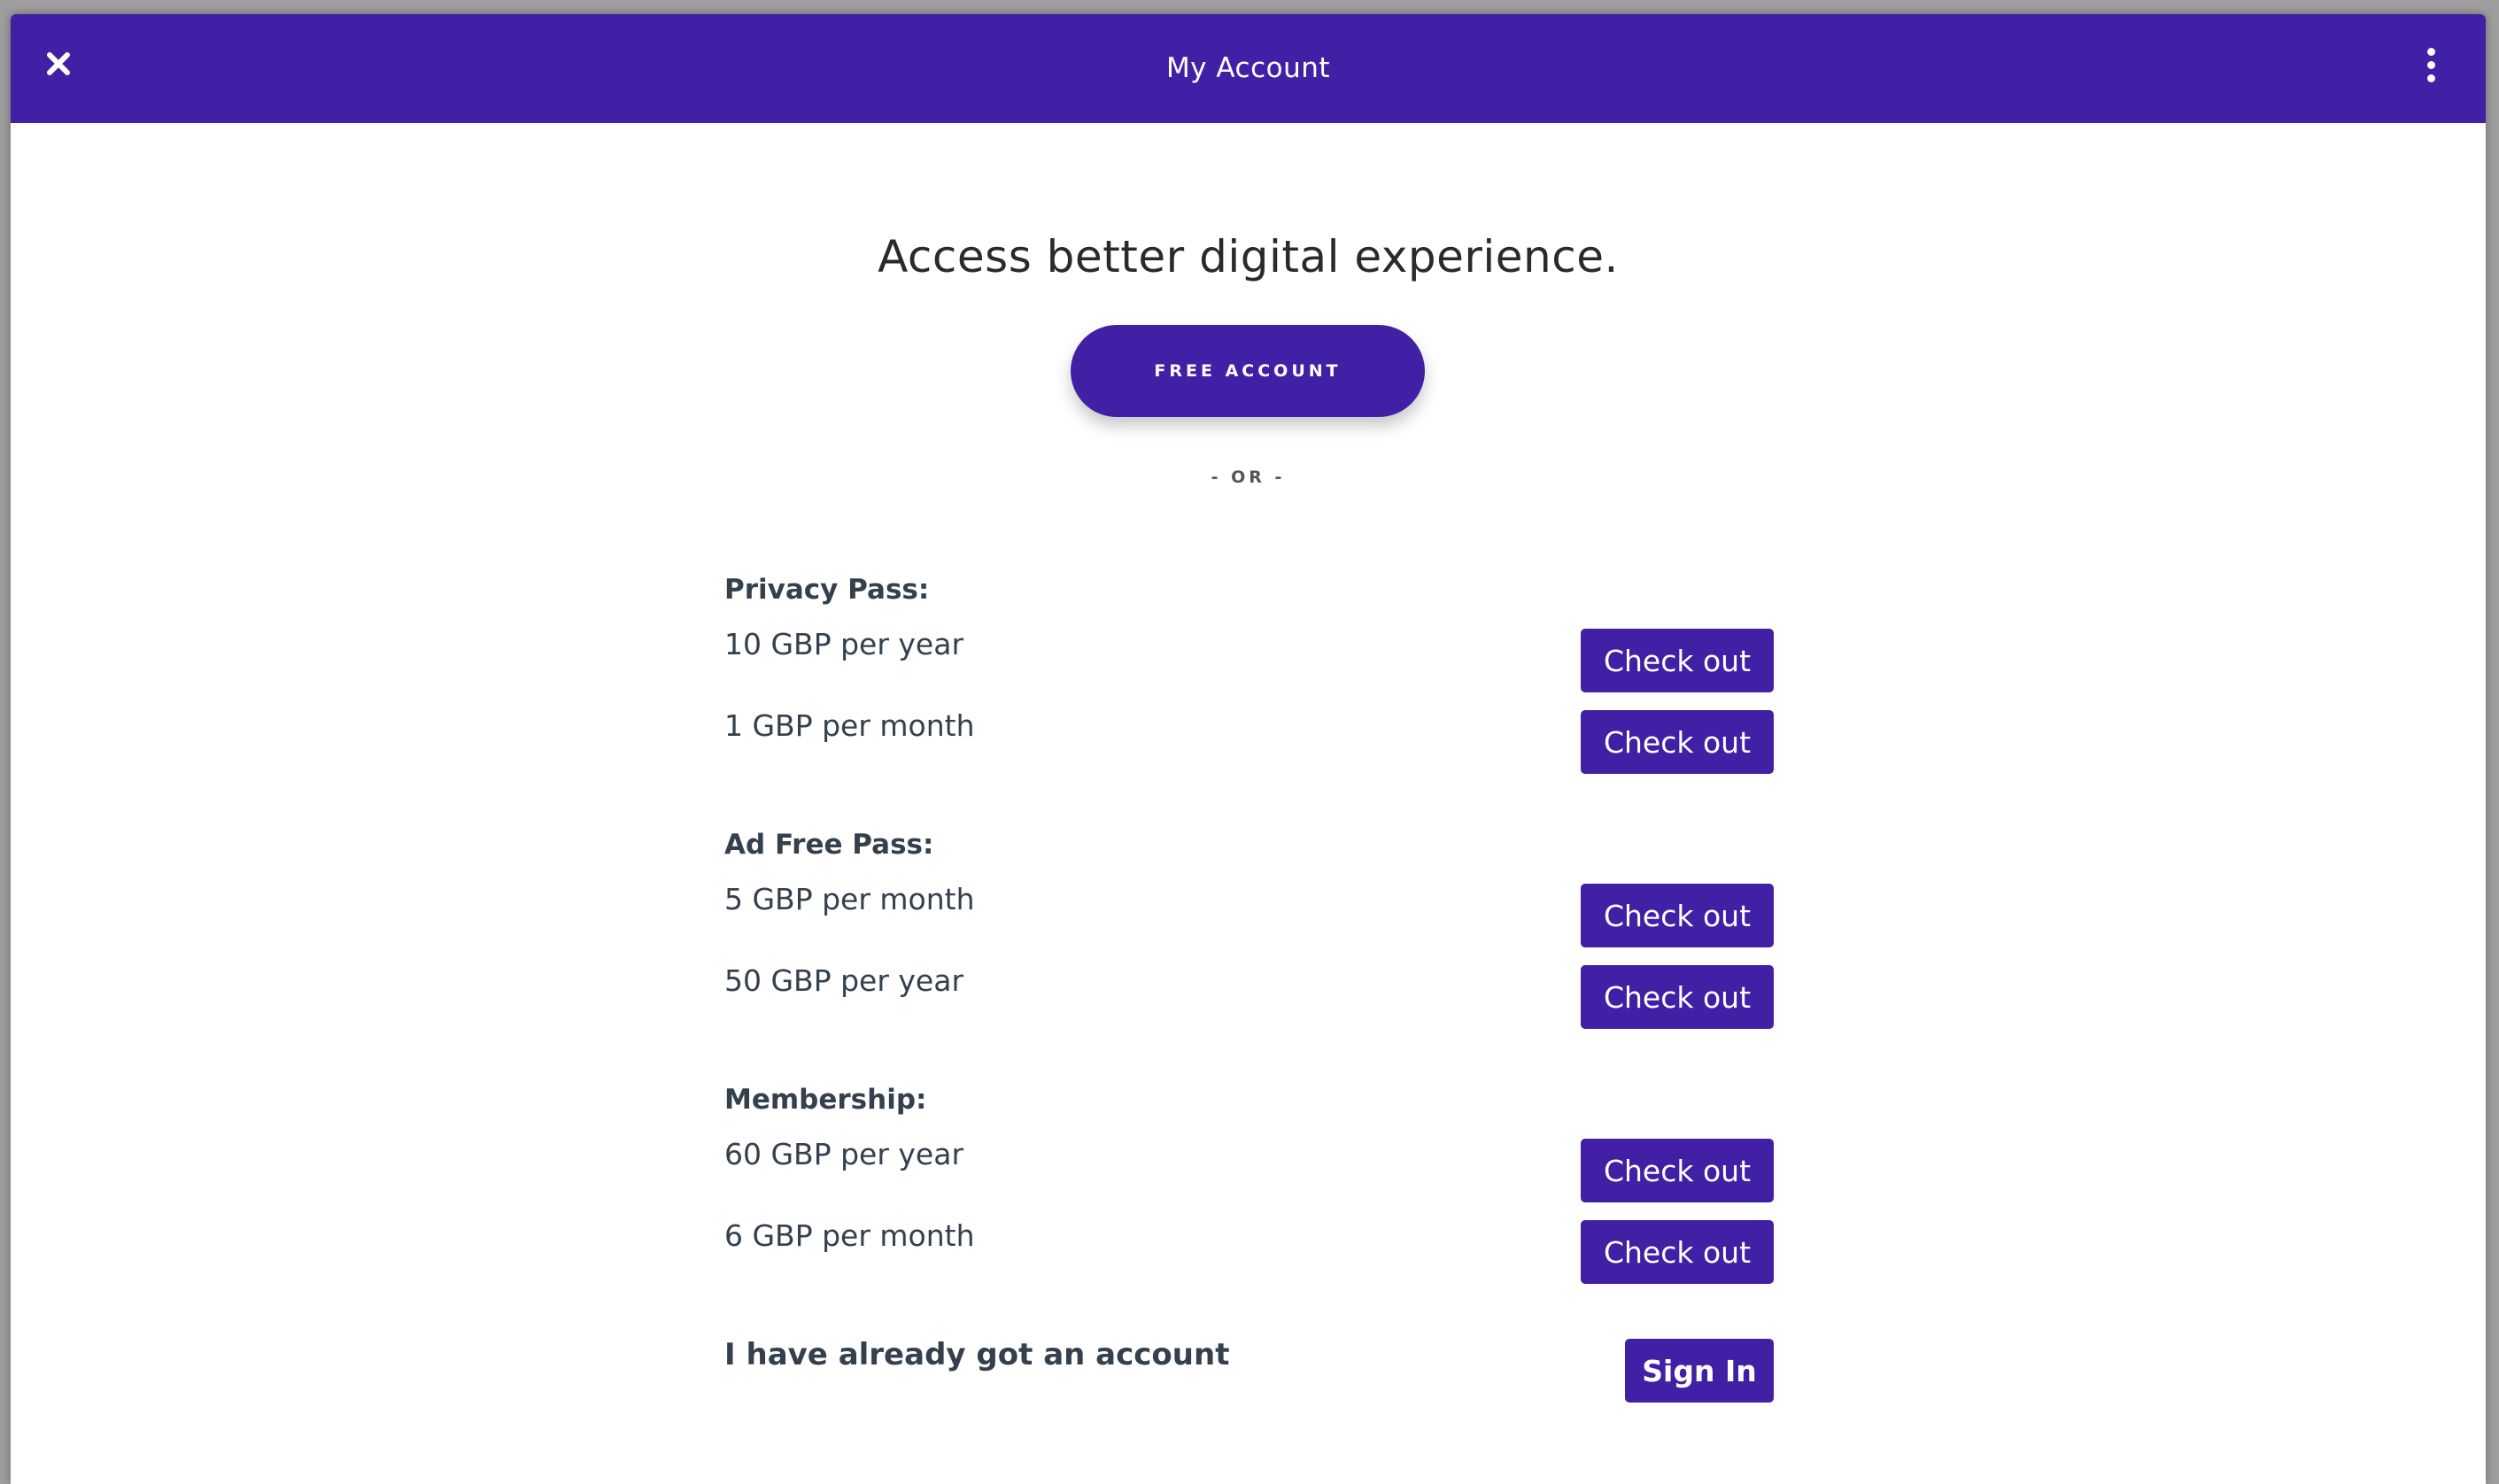 This screenshot has height=1484, width=2499. Describe the element at coordinates (829, 845) in the screenshot. I see `plan-title-ad-free-pass: Ad Free Pass:` at that location.